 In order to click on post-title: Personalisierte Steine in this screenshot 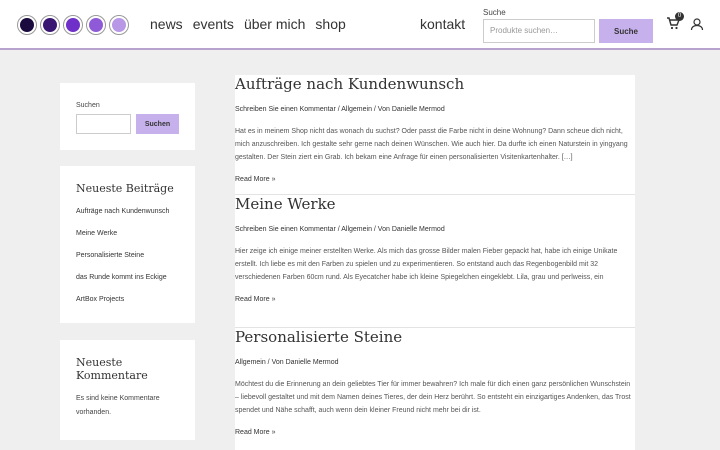, I will do `click(435, 337)`.